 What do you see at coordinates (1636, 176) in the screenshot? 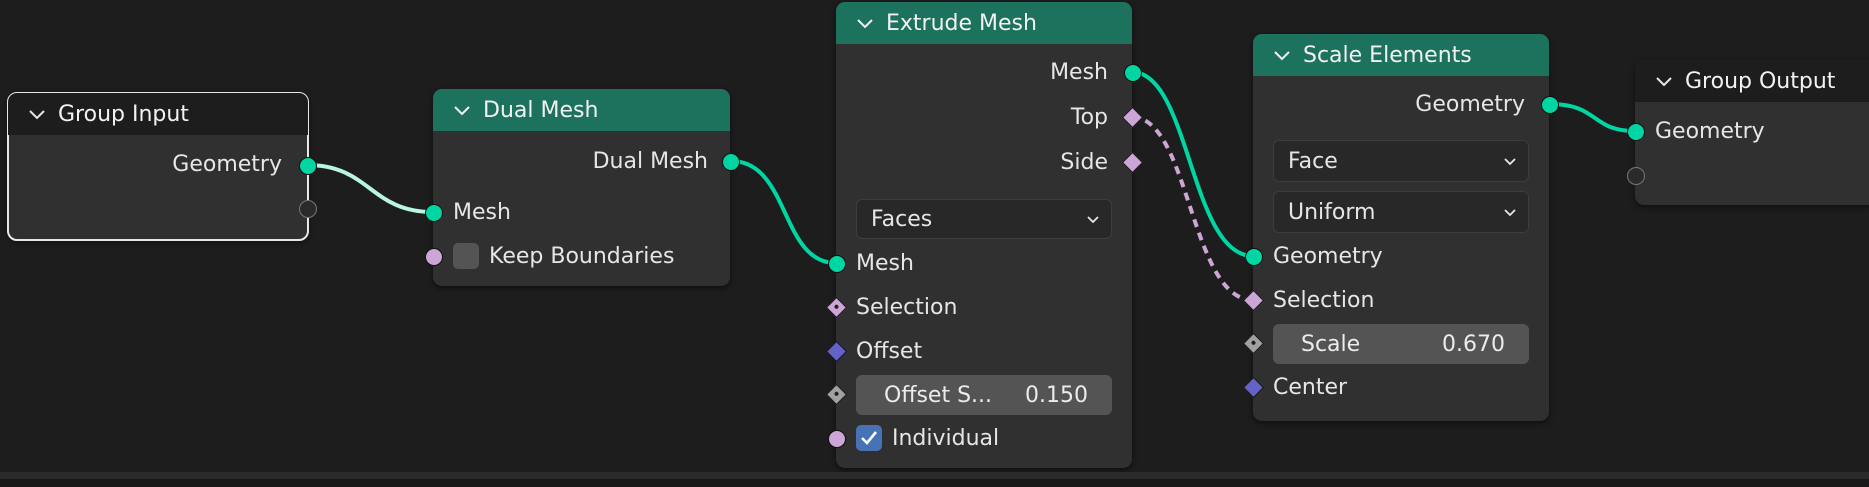
I see `input-empty-socket` at bounding box center [1636, 176].